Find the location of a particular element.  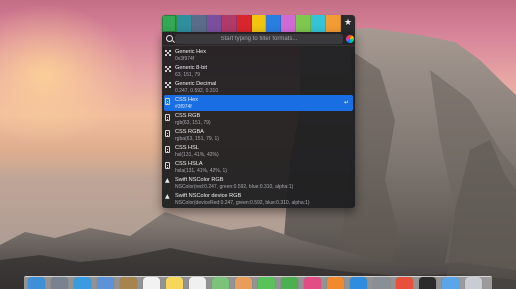

dock-contacts-icon is located at coordinates (128, 283).